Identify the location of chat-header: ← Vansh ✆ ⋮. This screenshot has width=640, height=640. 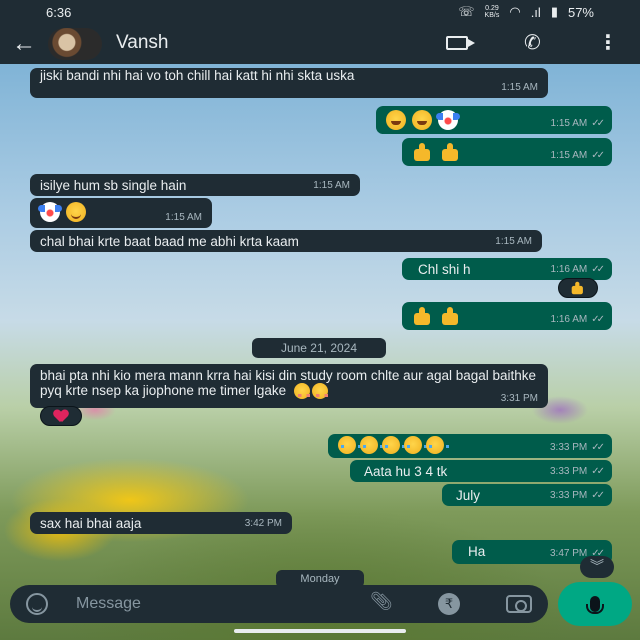
(320, 44).